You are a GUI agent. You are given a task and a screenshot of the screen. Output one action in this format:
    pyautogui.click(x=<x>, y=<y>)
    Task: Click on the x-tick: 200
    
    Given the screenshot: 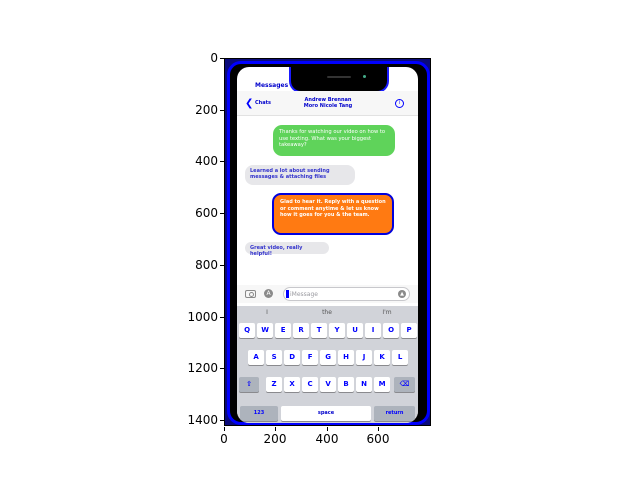 What is the action you would take?
    pyautogui.click(x=275, y=439)
    